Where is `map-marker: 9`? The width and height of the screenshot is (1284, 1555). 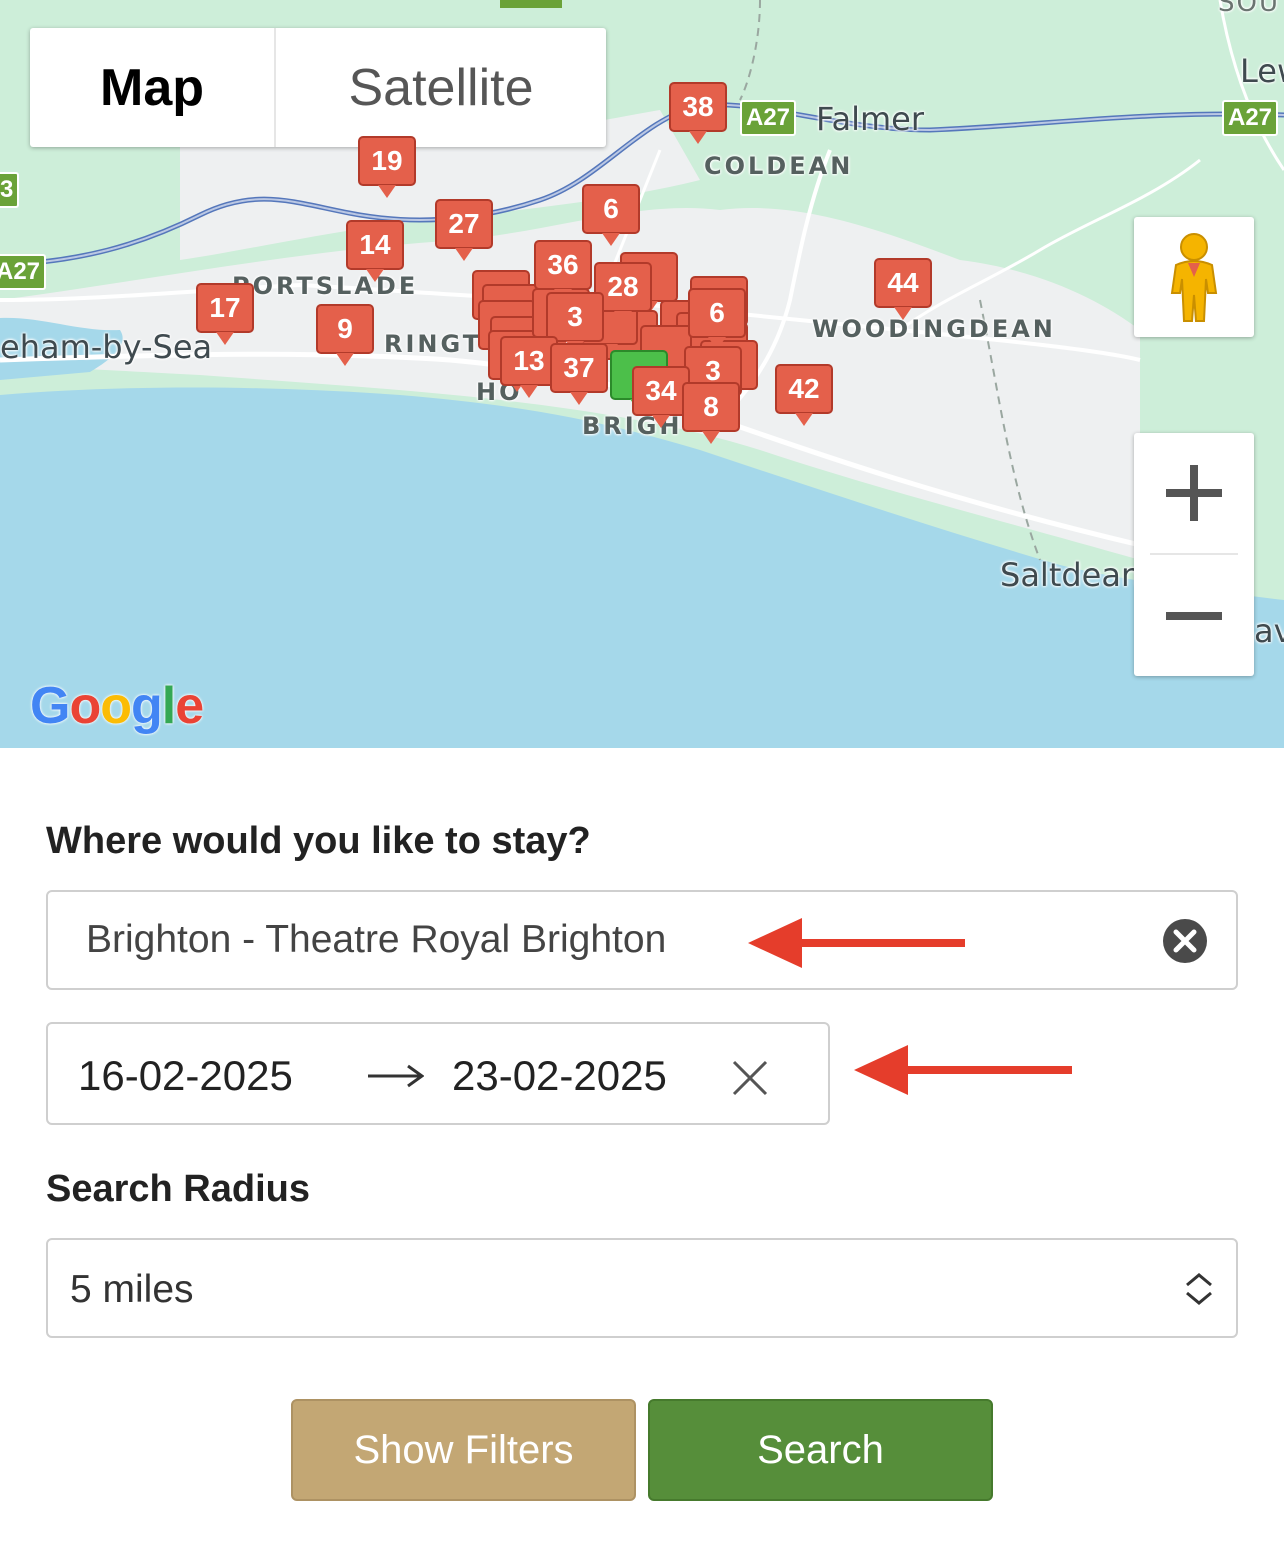 map-marker: 9 is located at coordinates (345, 335).